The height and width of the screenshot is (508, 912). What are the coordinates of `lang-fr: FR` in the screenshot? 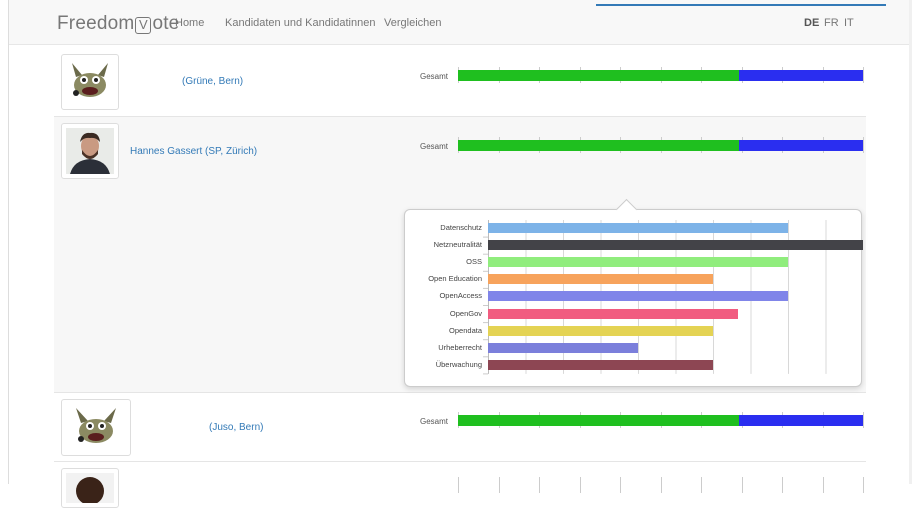 It's located at (831, 23).